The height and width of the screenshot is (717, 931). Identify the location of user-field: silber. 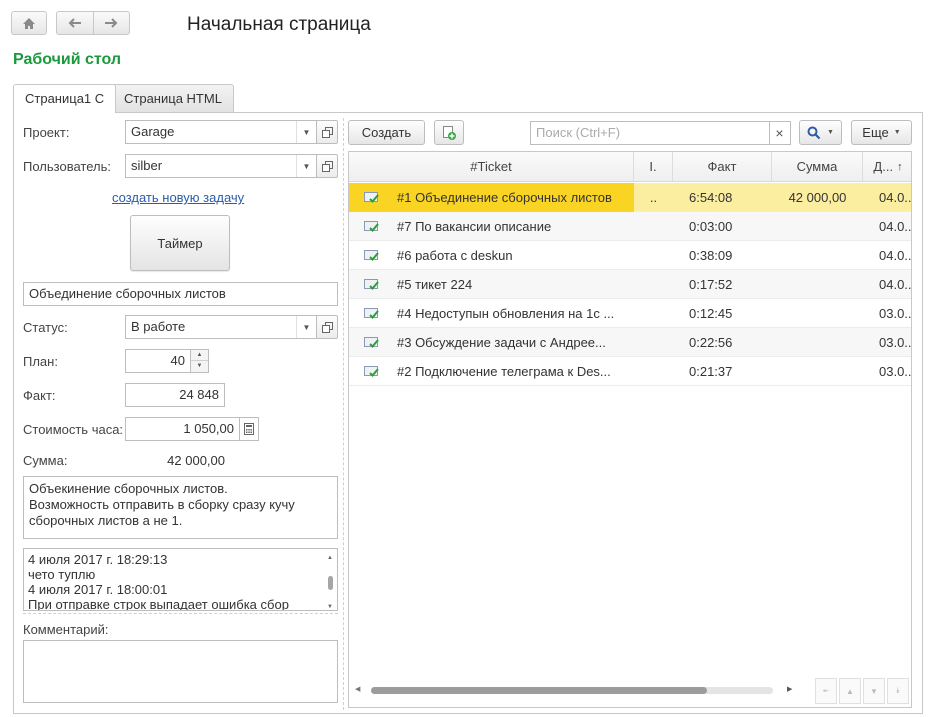
(221, 166).